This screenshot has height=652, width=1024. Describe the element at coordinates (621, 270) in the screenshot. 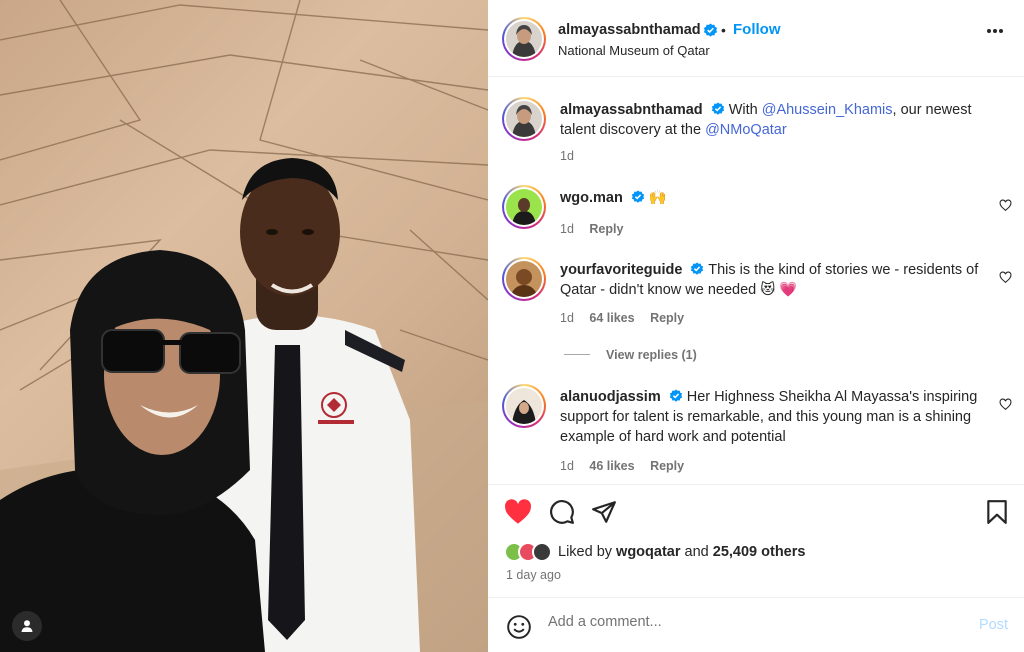

I see `comment-username: yourfavoriteguide` at that location.